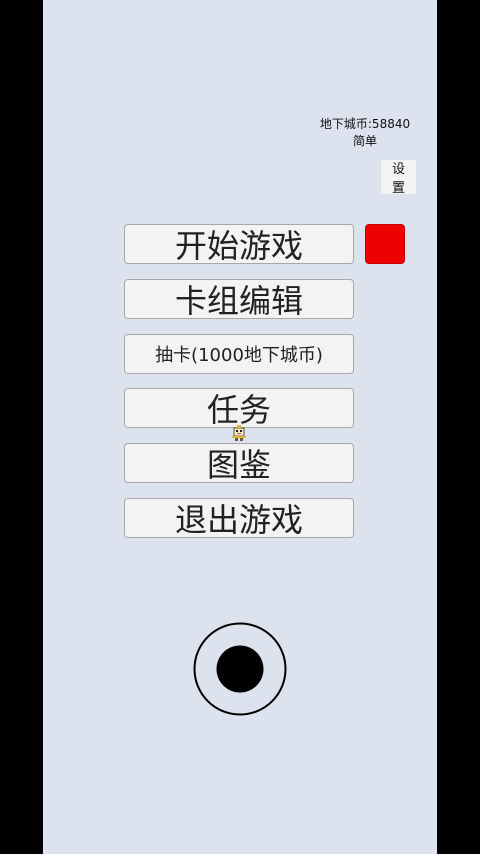 The image size is (480, 854). I want to click on currency-counter: 地下城币:58840, so click(365, 124).